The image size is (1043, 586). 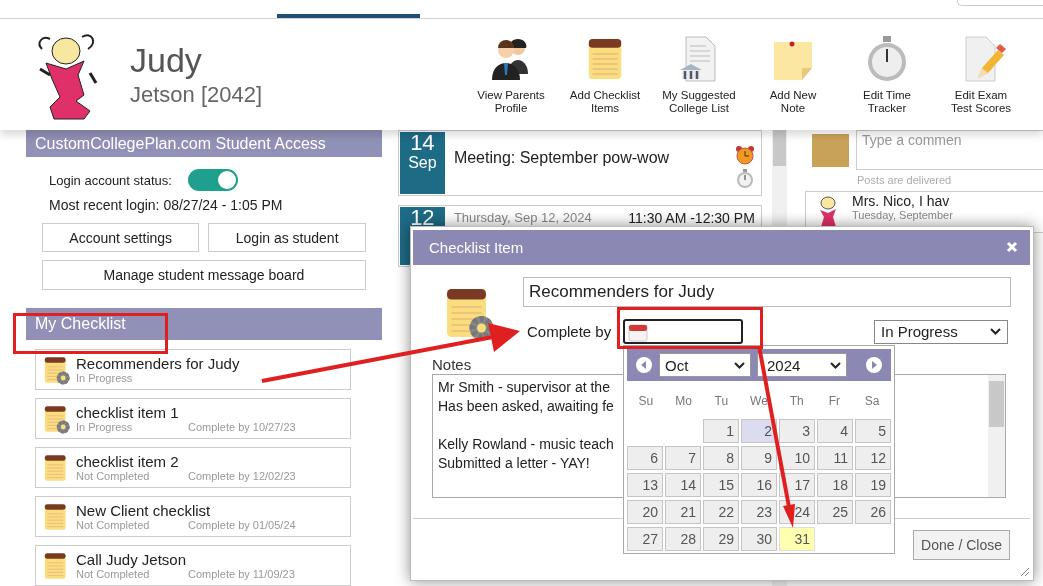 I want to click on calendar-day: 9, so click(x=759, y=458).